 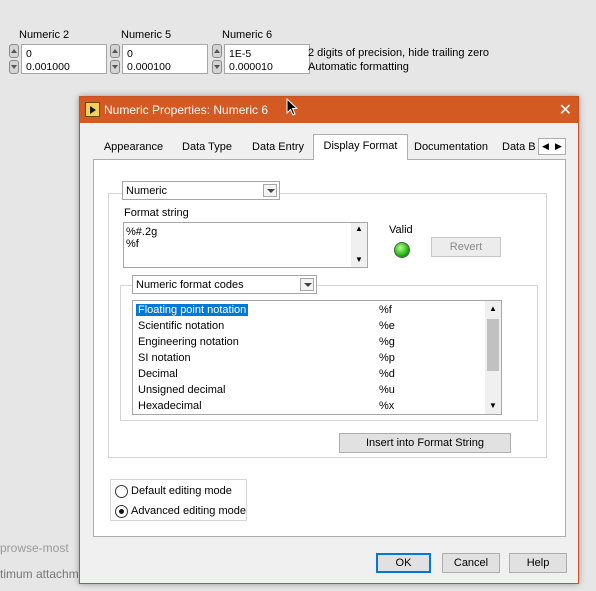 What do you see at coordinates (48, 67) in the screenshot?
I see `numeric-2-value-alt: 0.001000` at bounding box center [48, 67].